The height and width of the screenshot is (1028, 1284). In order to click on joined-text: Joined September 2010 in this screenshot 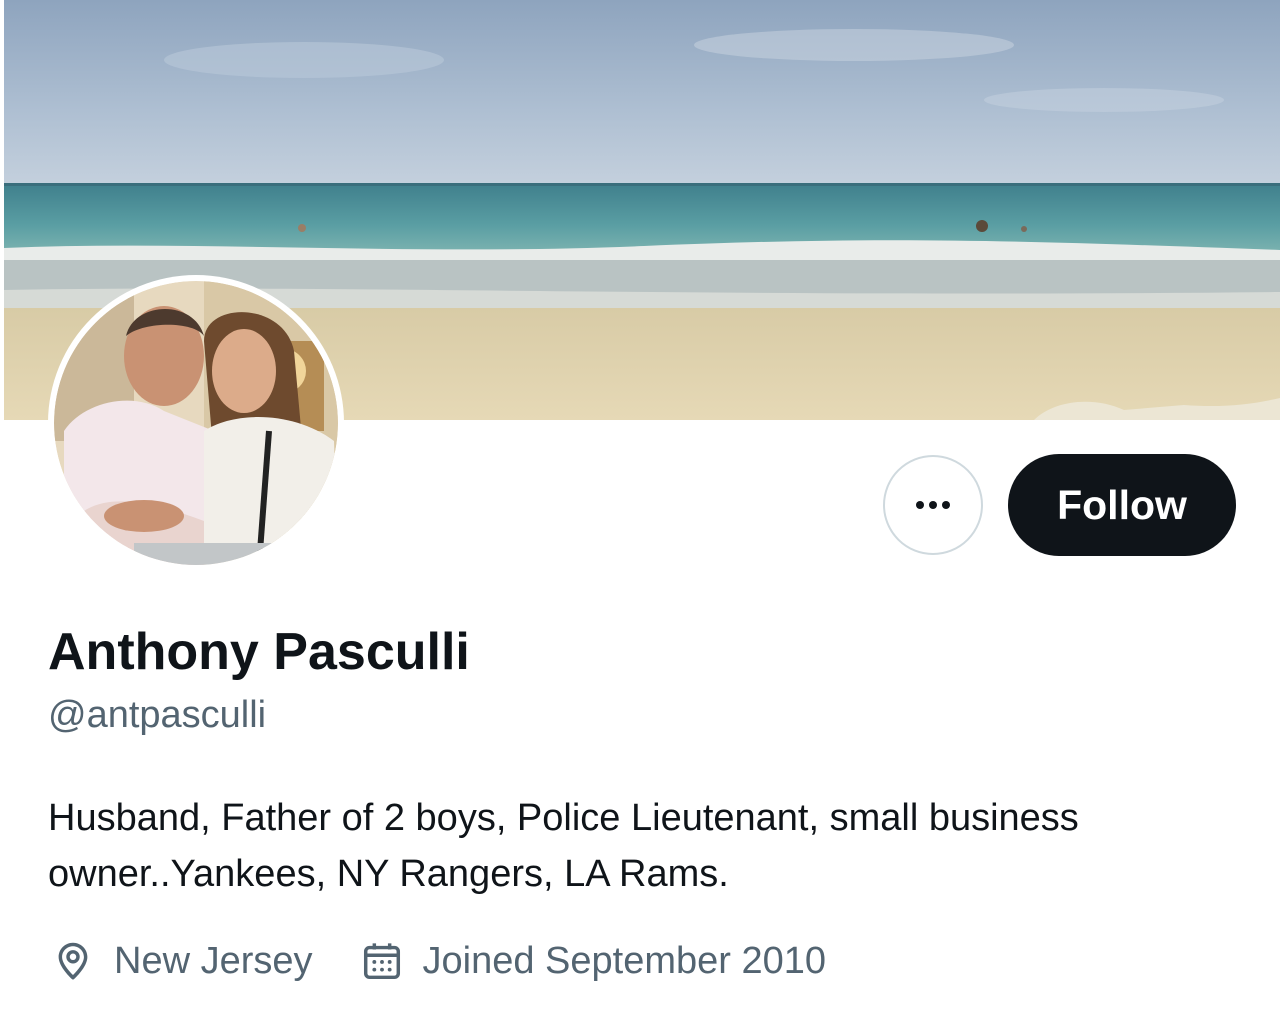, I will do `click(624, 960)`.